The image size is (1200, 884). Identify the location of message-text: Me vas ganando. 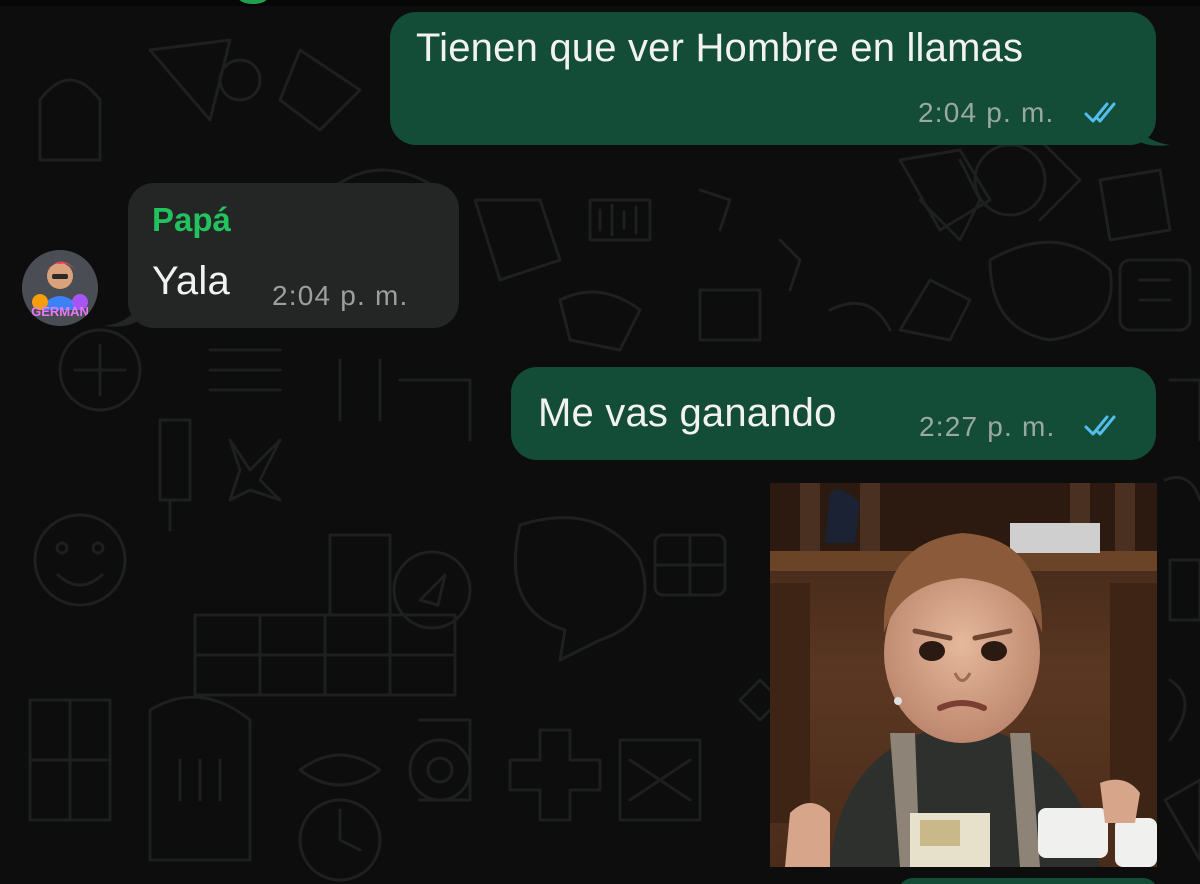
(687, 413).